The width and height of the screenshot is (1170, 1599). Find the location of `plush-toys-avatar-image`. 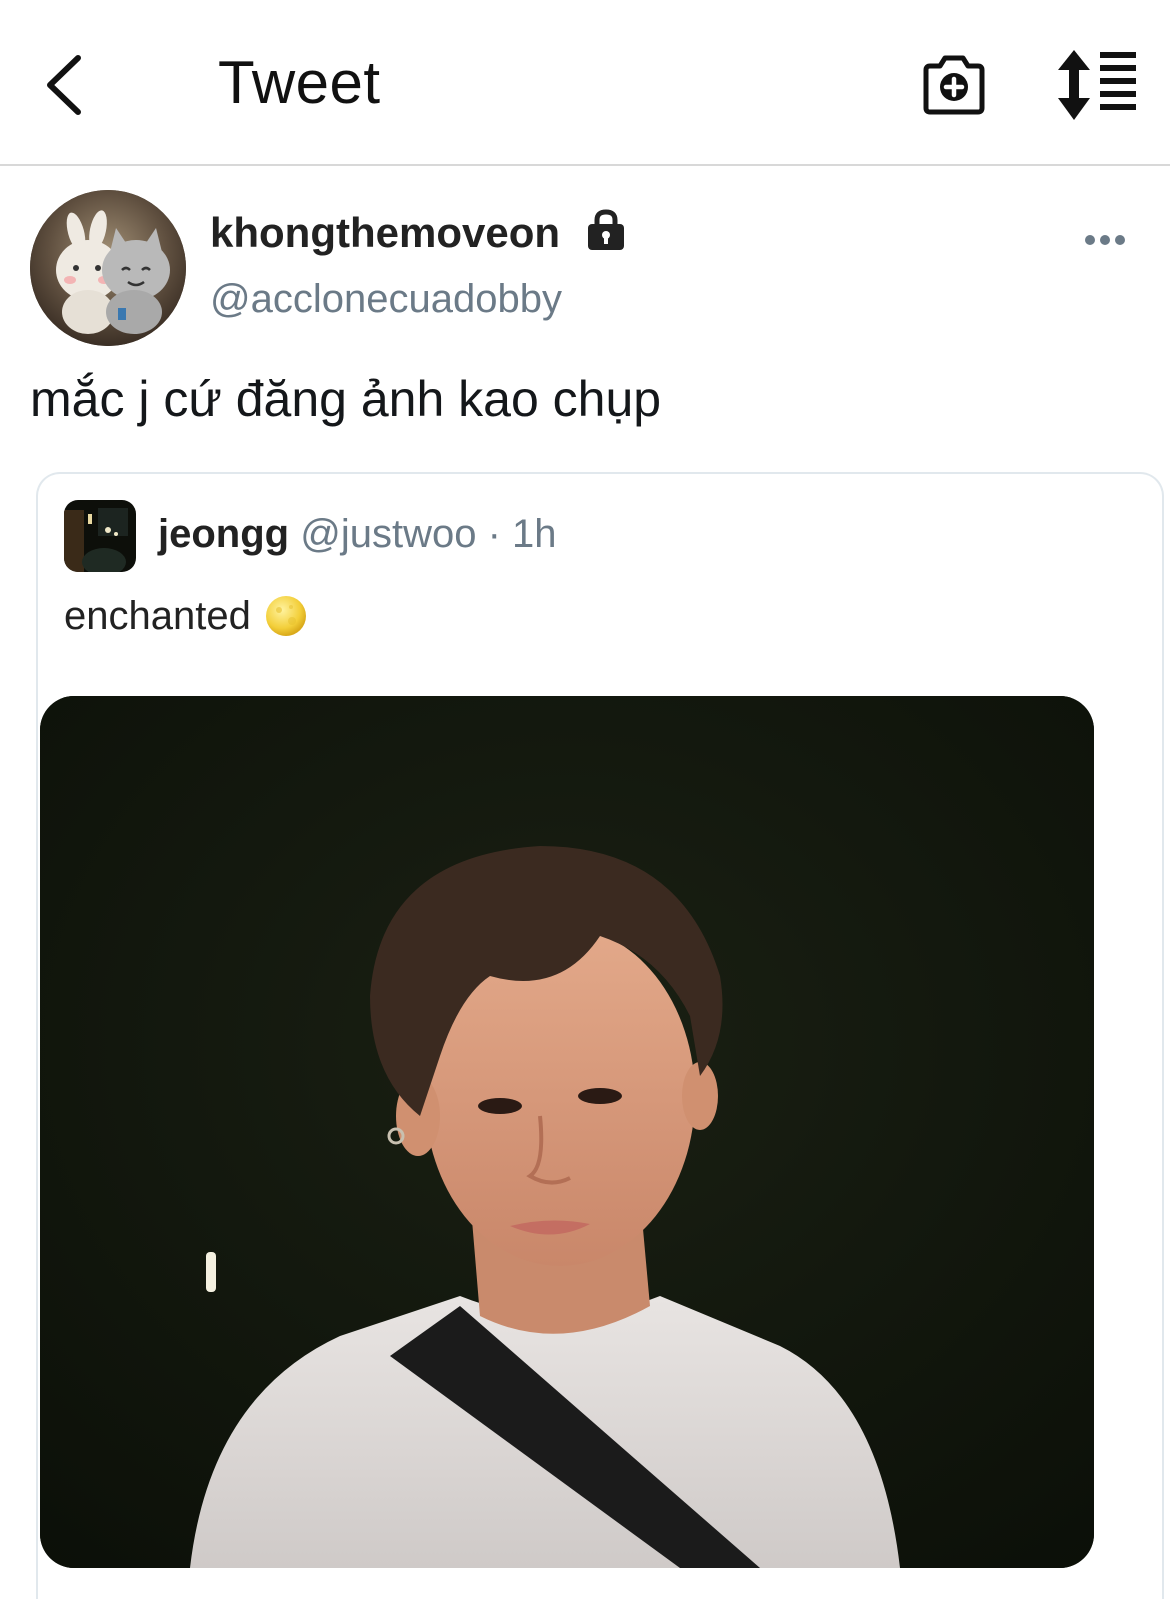

plush-toys-avatar-image is located at coordinates (108, 268).